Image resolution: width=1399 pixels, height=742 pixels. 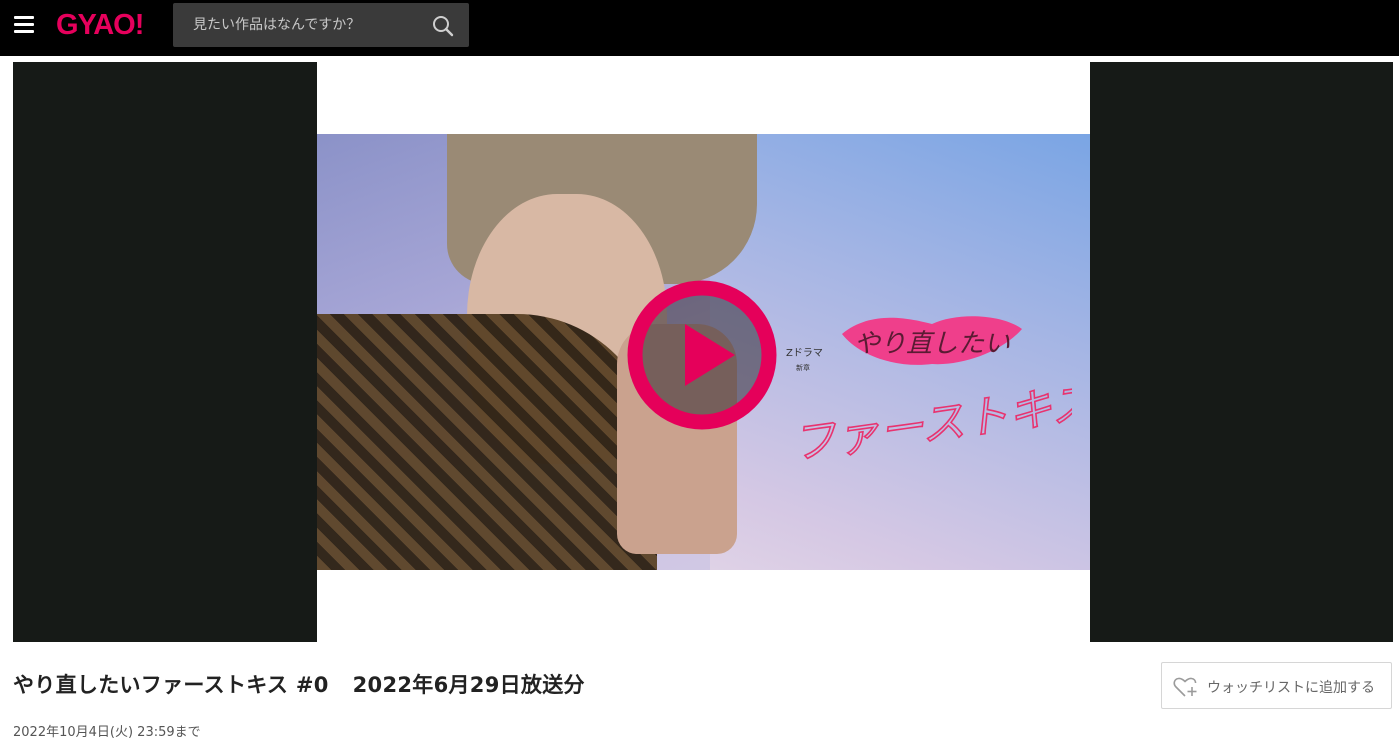 What do you see at coordinates (468, 685) in the screenshot?
I see `broadcast-date: 2022年6月29日放送分` at bounding box center [468, 685].